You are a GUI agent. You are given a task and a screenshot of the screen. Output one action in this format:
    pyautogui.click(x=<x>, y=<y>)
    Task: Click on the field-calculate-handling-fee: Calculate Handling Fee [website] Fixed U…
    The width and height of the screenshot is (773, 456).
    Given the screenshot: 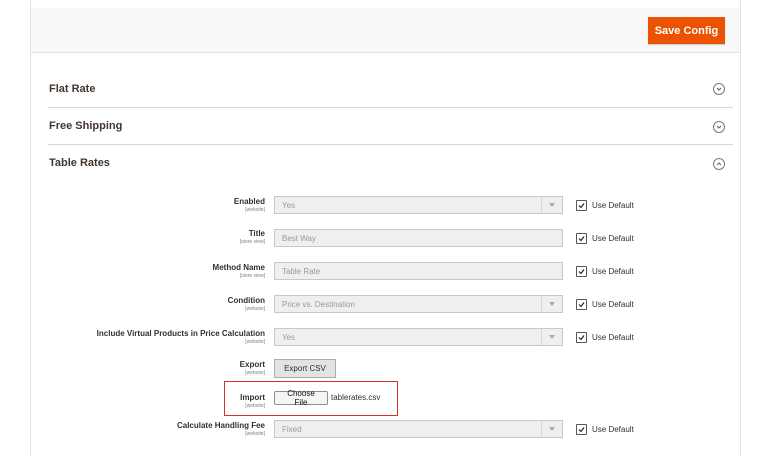 What is the action you would take?
    pyautogui.click(x=386, y=434)
    